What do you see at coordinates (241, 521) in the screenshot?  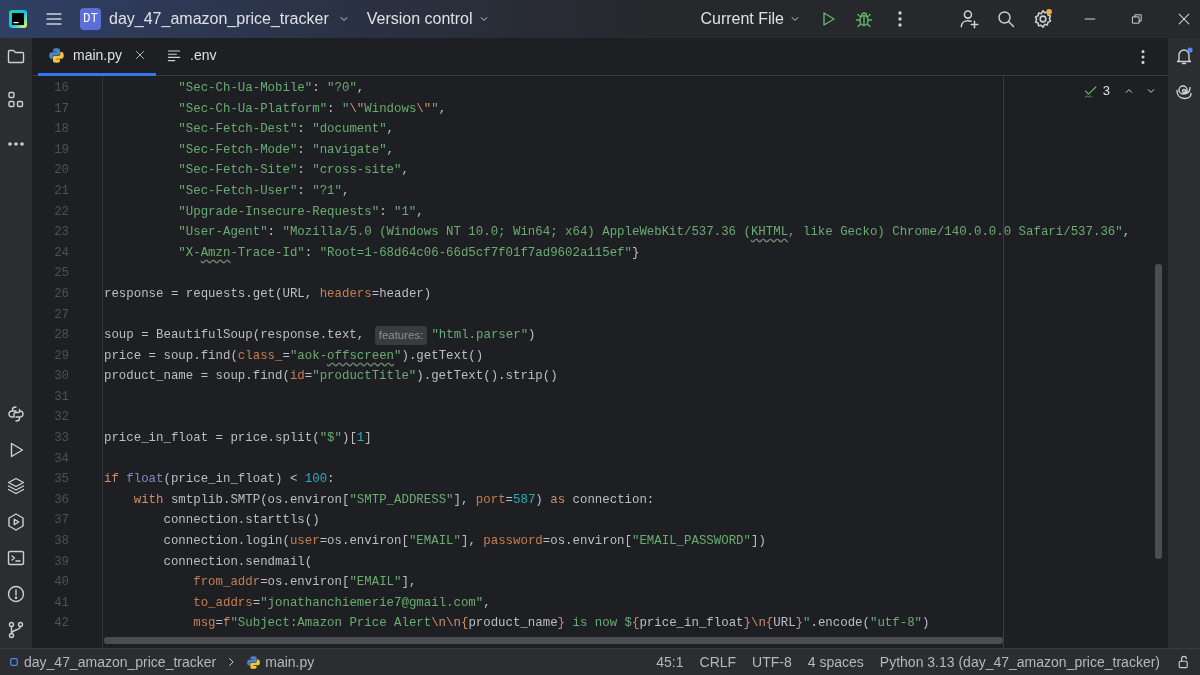 I see `code-line: connection.starttls()` at bounding box center [241, 521].